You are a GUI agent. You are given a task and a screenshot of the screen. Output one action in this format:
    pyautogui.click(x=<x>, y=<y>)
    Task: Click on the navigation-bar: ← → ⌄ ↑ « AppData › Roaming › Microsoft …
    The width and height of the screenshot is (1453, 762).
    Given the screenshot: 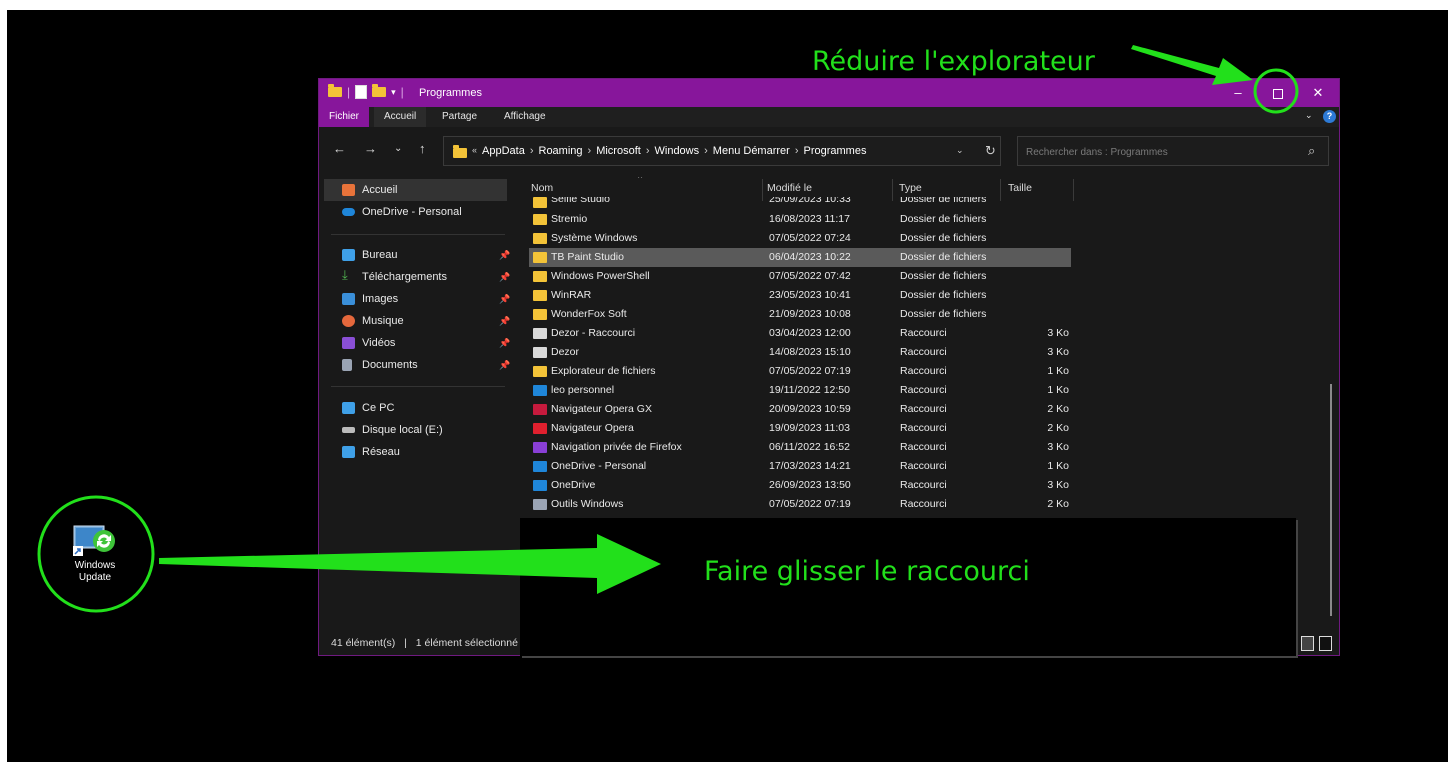 What is the action you would take?
    pyautogui.click(x=829, y=152)
    